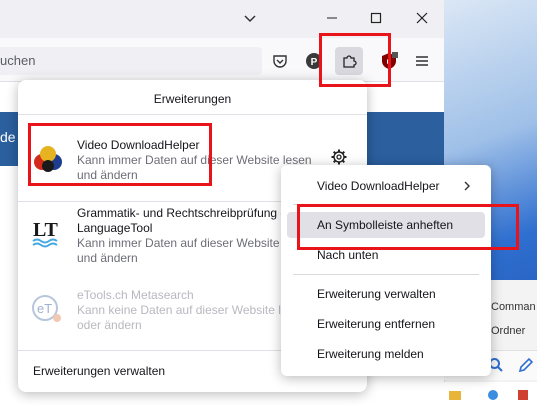 The image size is (537, 405). What do you see at coordinates (109, 325) in the screenshot?
I see `extension-description: oder ändern` at bounding box center [109, 325].